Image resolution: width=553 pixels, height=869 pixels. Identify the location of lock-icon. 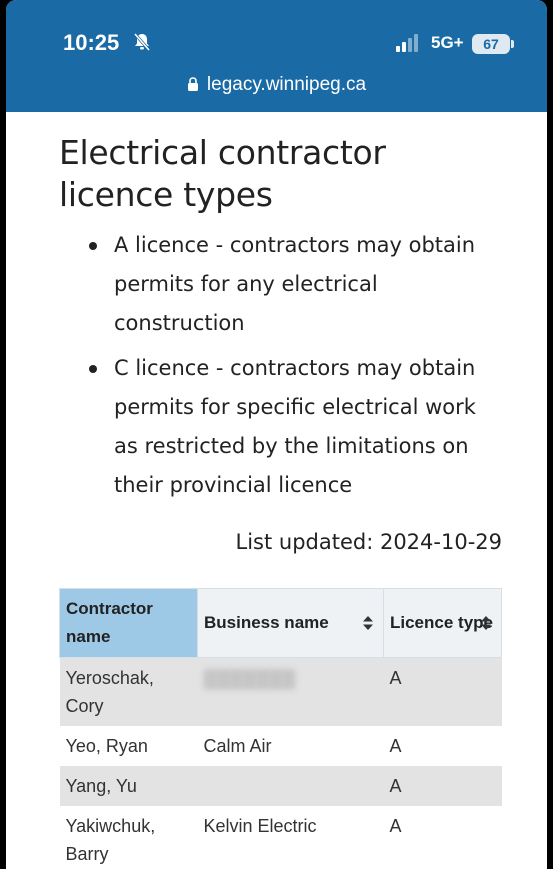
(192, 84).